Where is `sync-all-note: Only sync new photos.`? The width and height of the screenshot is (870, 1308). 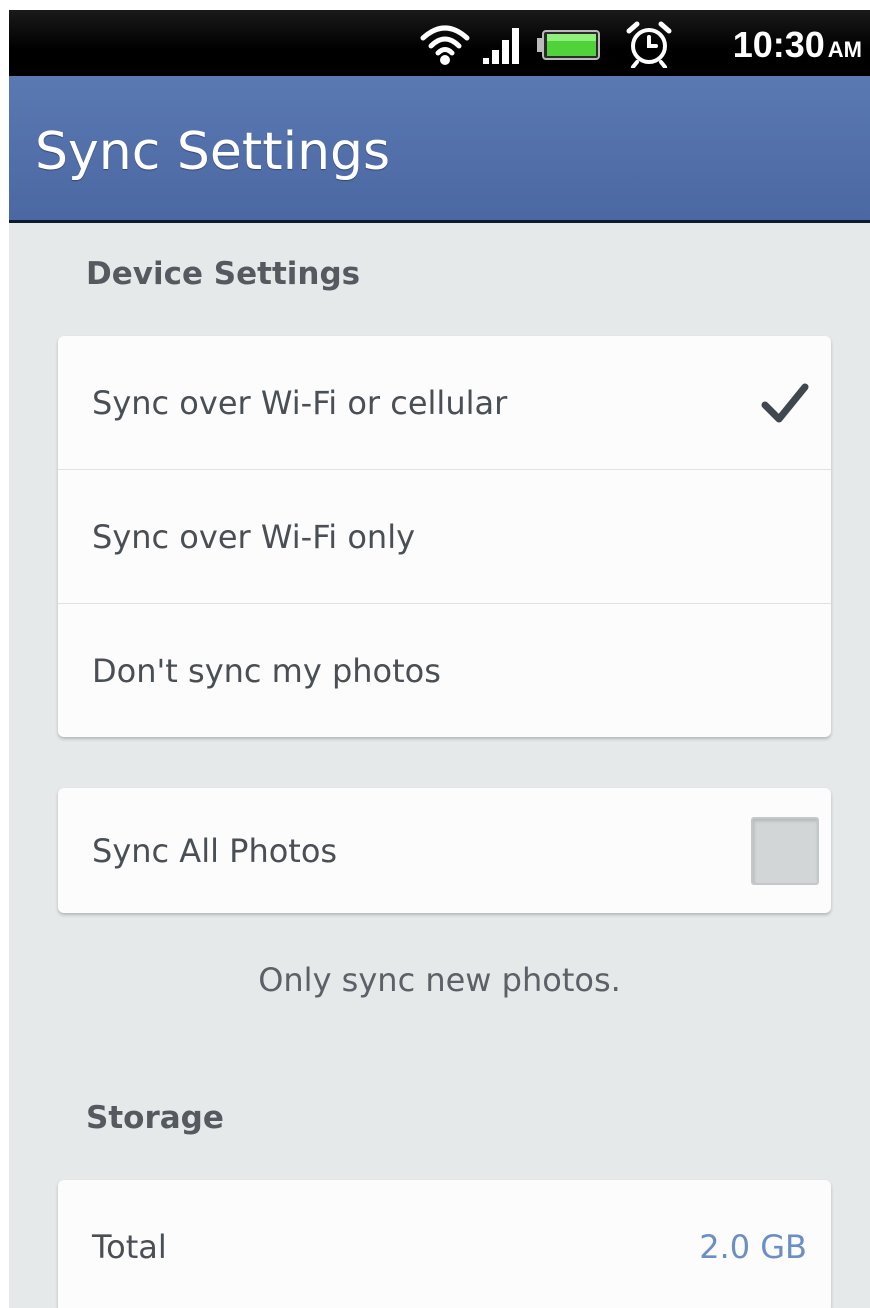
sync-all-note: Only sync new photos. is located at coordinates (439, 980).